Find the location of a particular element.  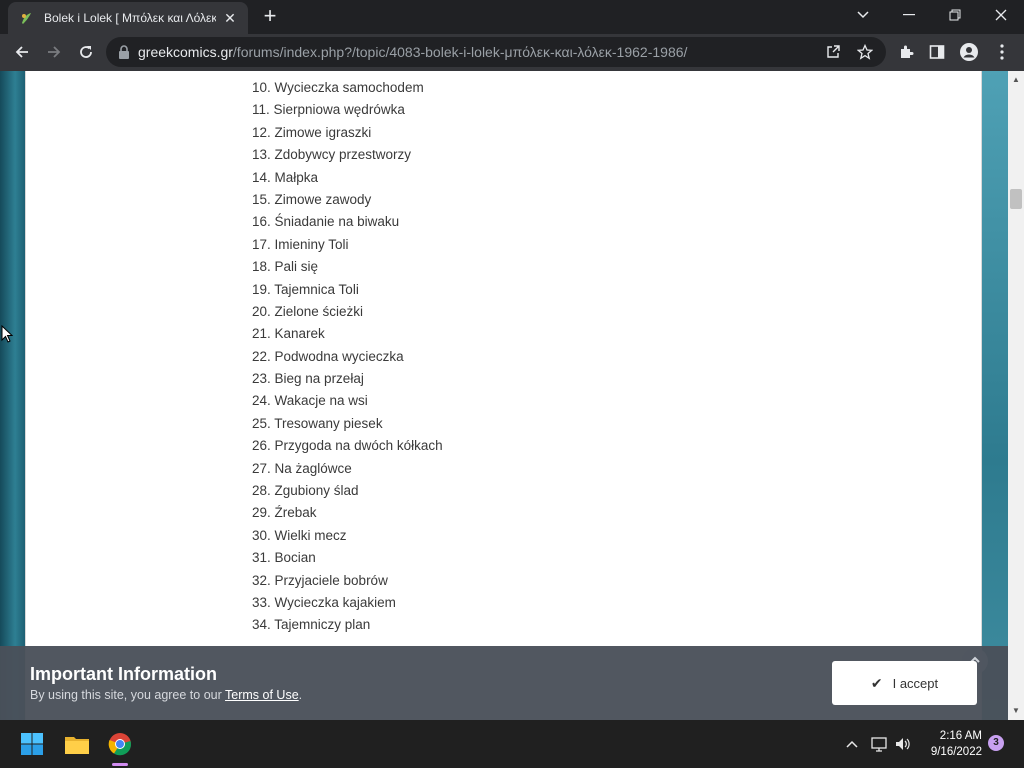

profile-avatar-icon is located at coordinates (969, 52).